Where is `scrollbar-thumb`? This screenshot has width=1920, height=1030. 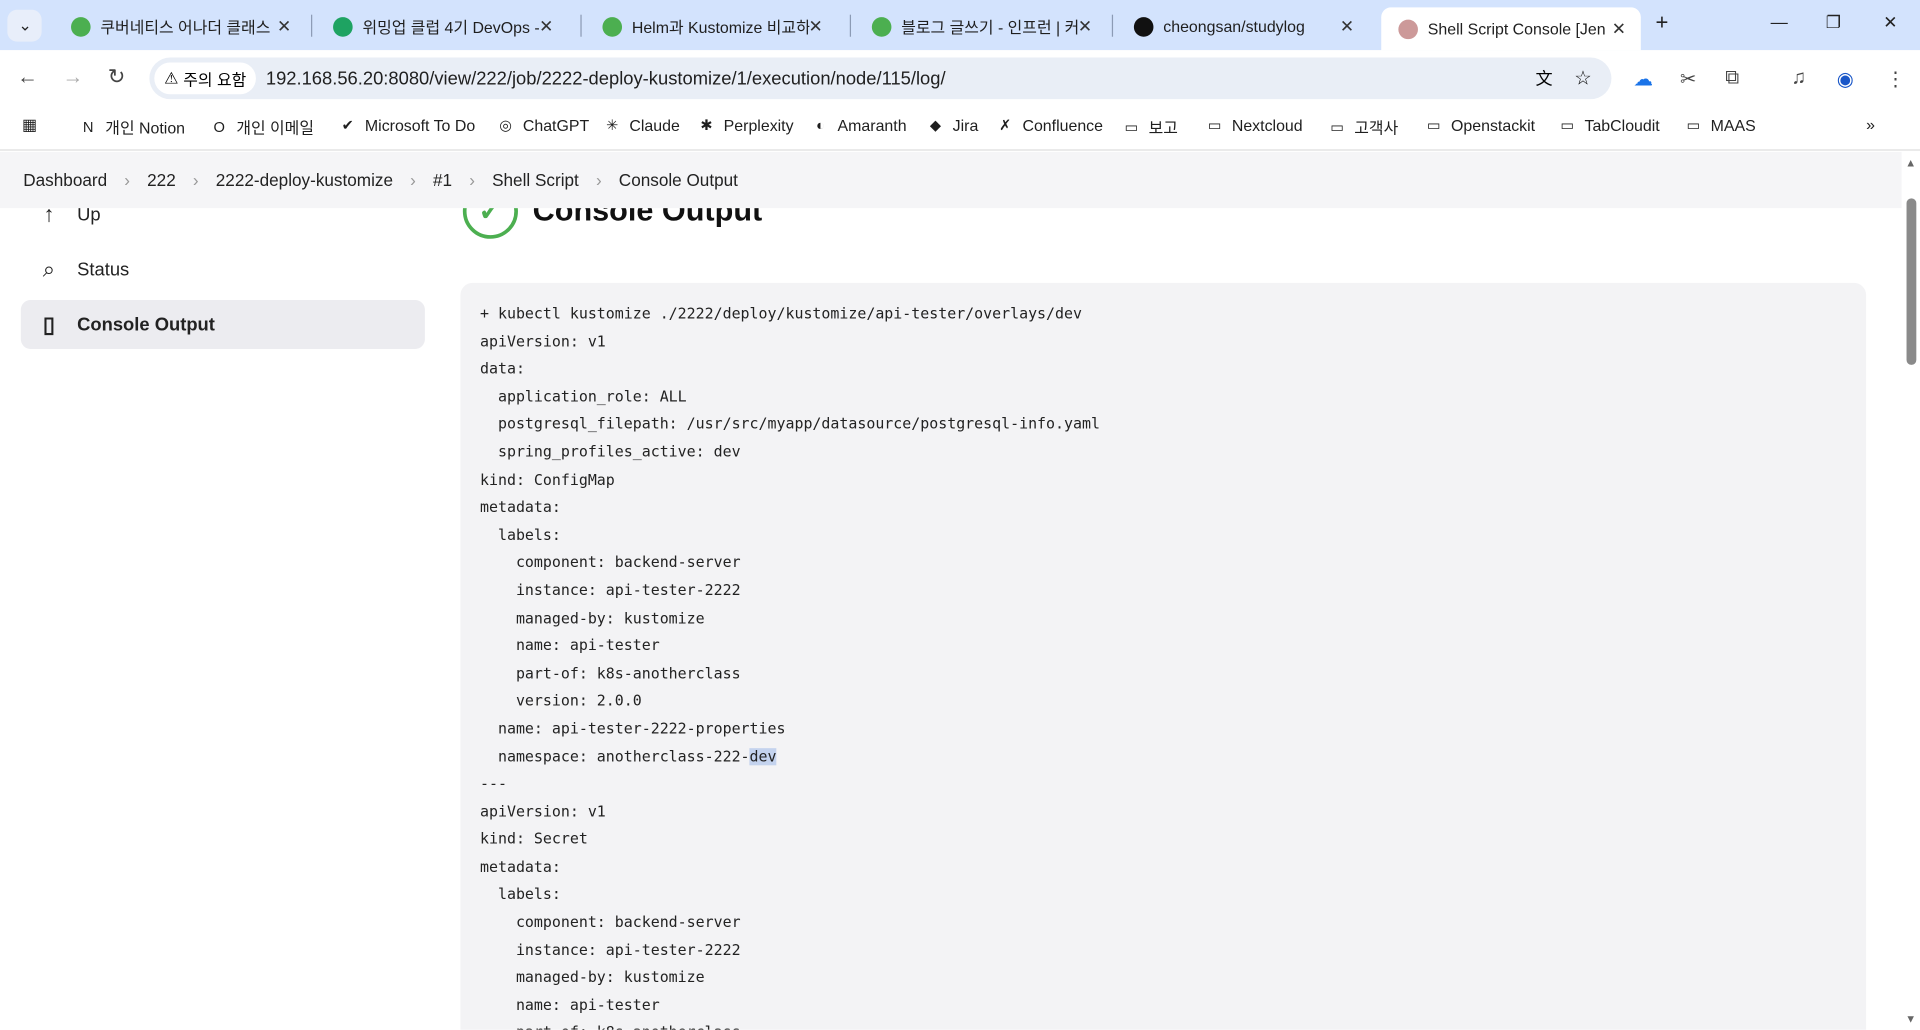
scrollbar-thumb is located at coordinates (1911, 281).